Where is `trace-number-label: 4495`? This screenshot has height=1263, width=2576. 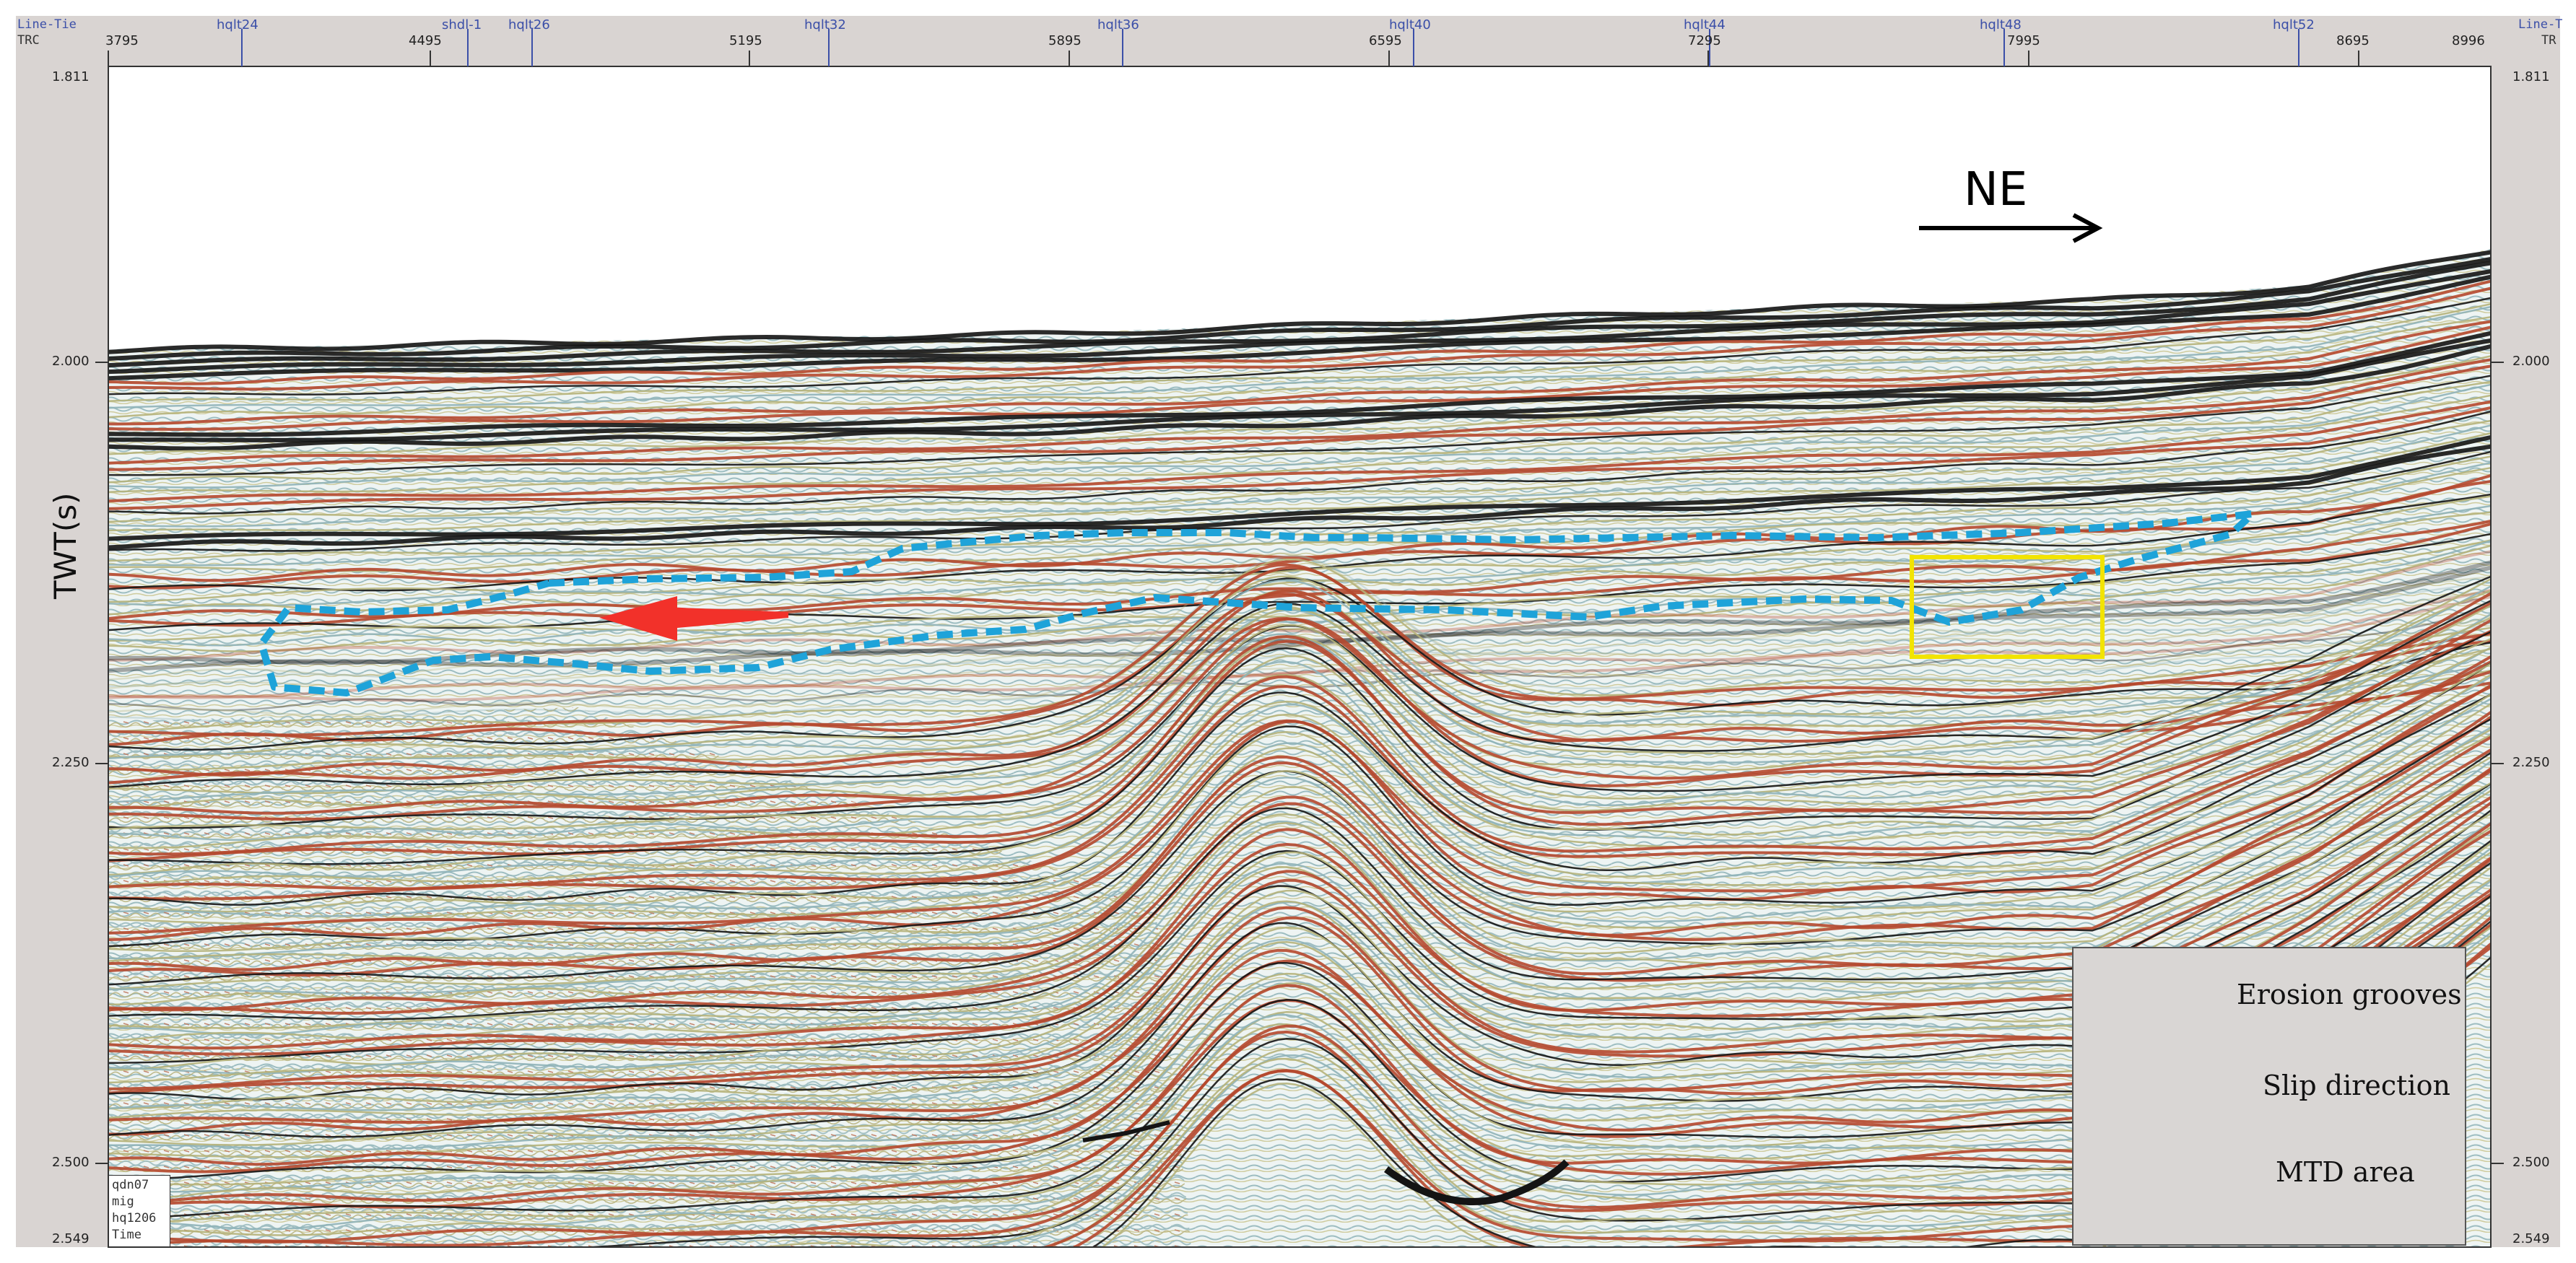 trace-number-label: 4495 is located at coordinates (425, 41).